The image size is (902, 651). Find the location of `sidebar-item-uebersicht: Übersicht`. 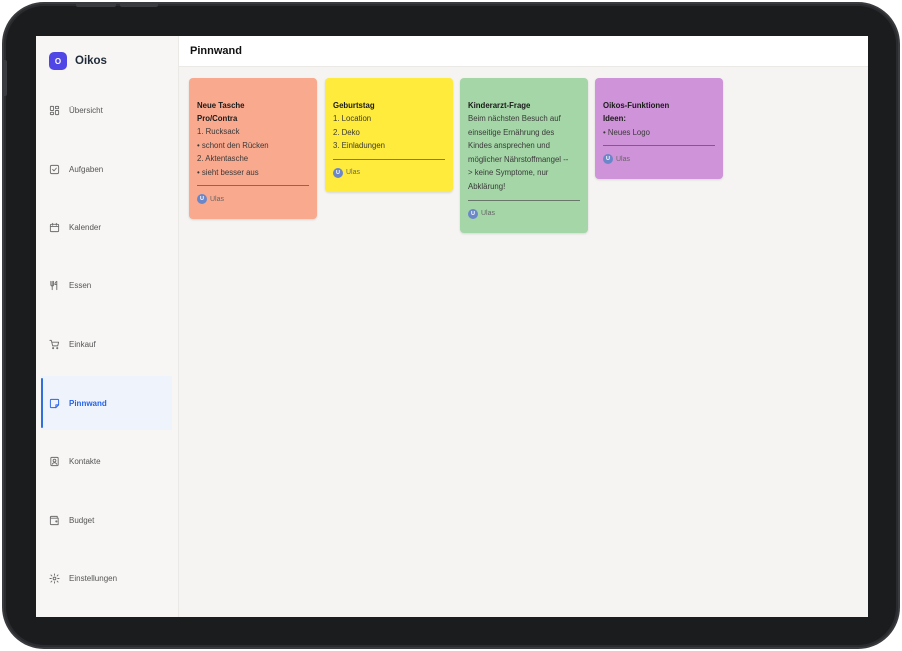

sidebar-item-uebersicht: Übersicht is located at coordinates (106, 110).